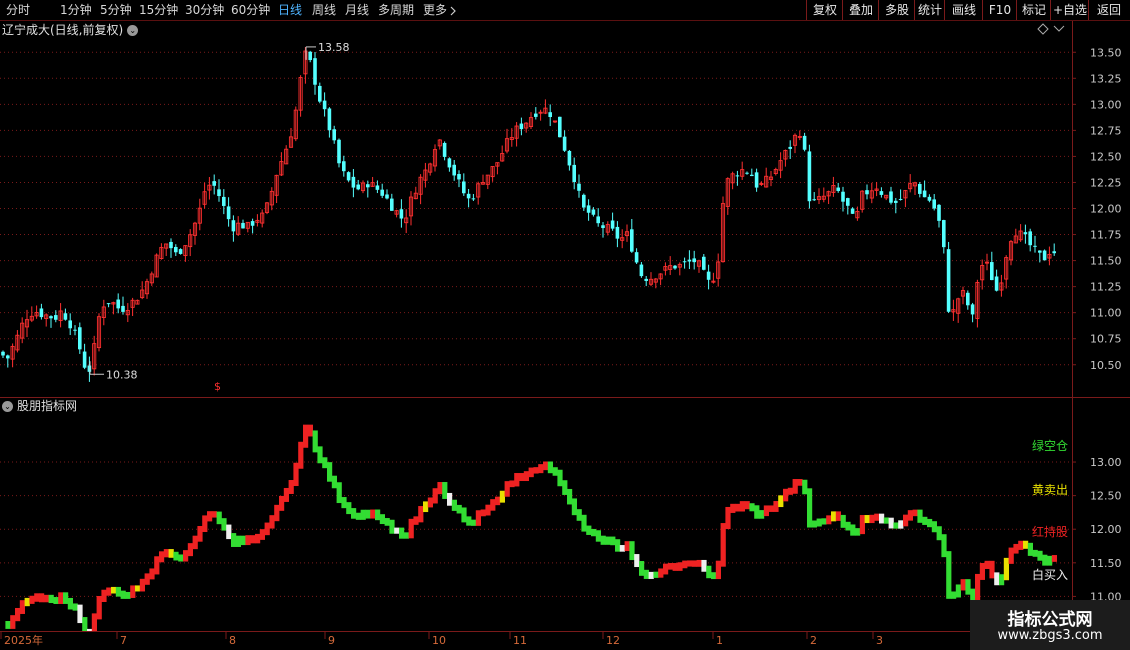 The image size is (1130, 650). Describe the element at coordinates (963, 10) in the screenshot. I see `draw-line-button: 画线` at that location.